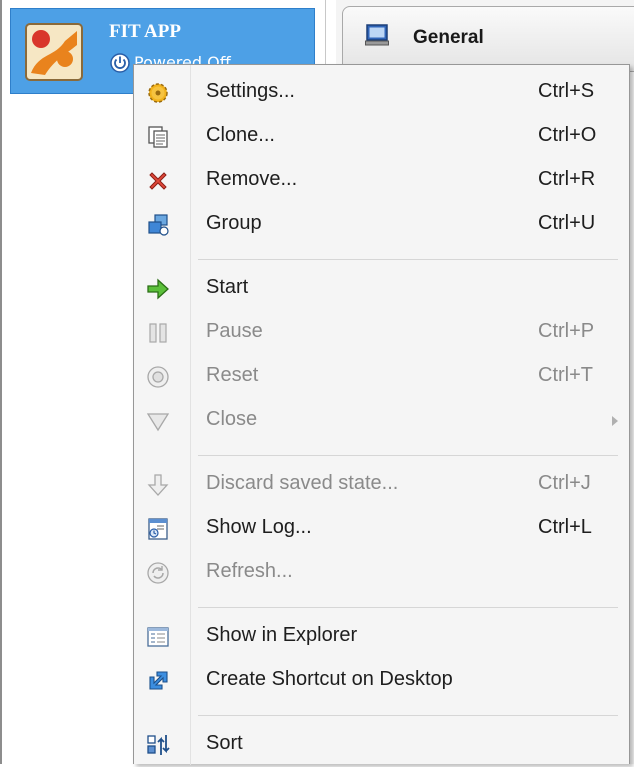 The image size is (634, 767). What do you see at coordinates (381, 421) in the screenshot?
I see `menu-item-close: Close` at bounding box center [381, 421].